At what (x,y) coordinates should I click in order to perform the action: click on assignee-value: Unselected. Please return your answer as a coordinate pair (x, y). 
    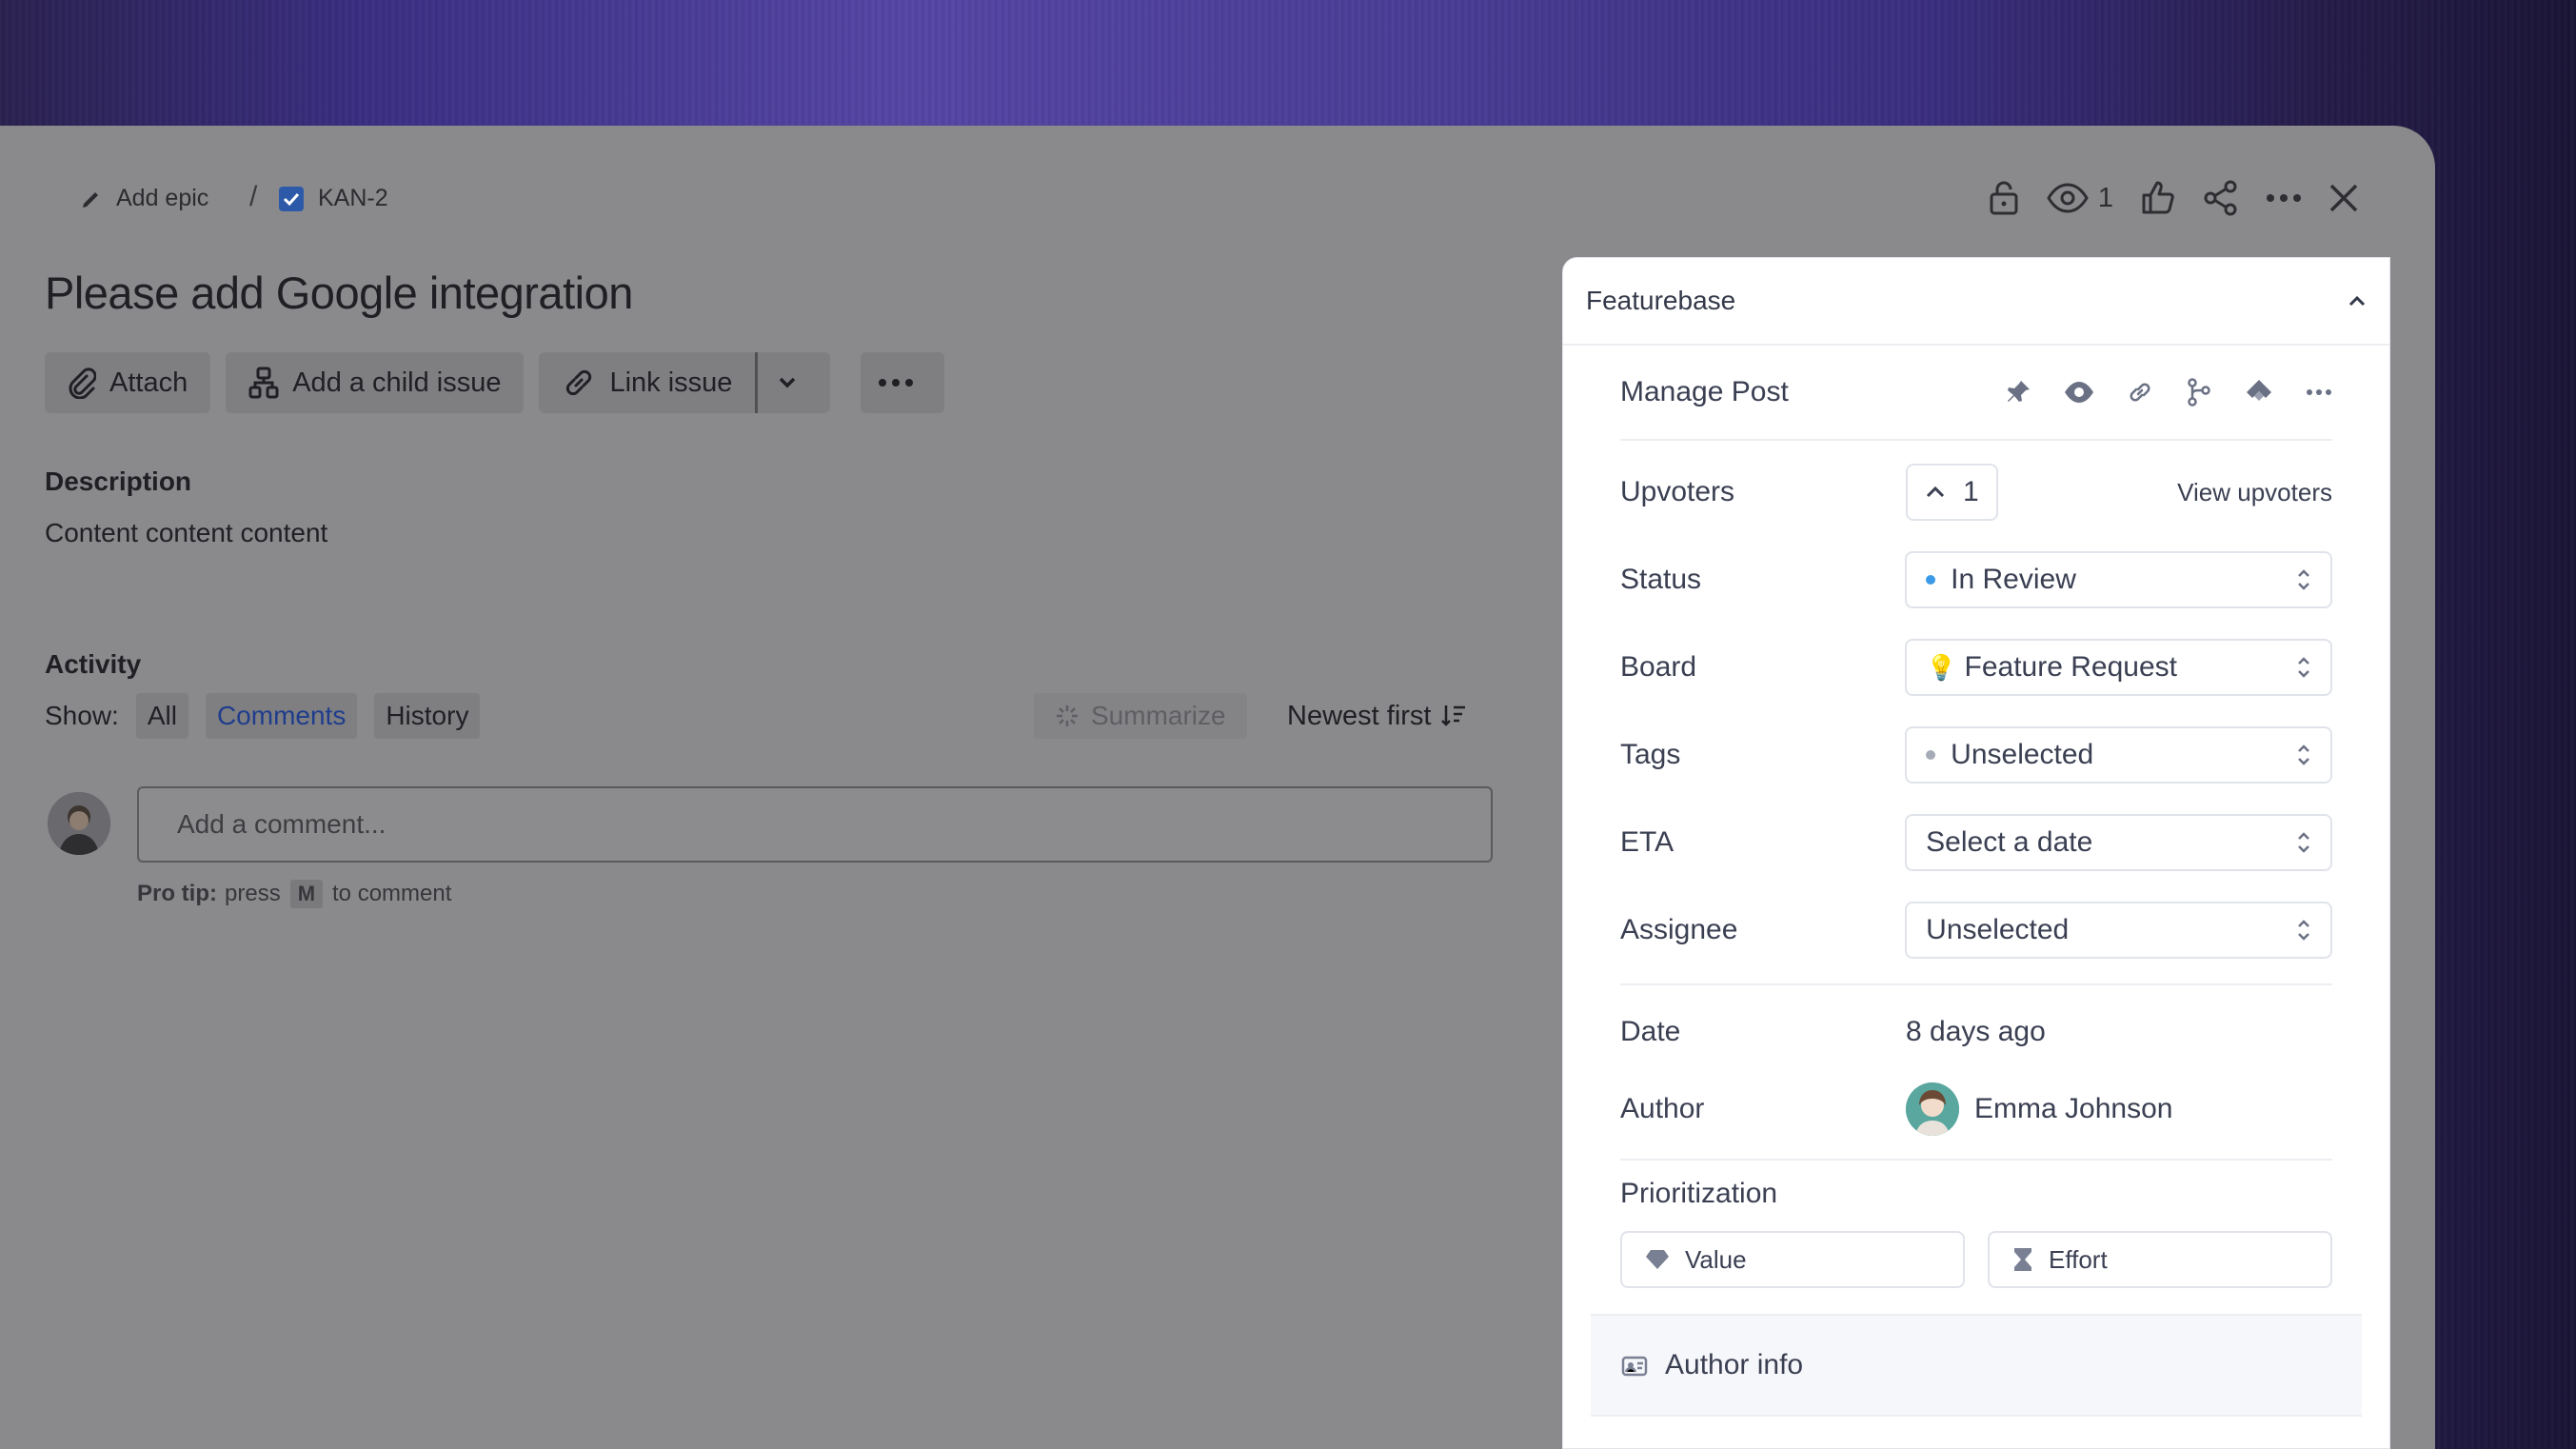
    Looking at the image, I should click on (1998, 929).